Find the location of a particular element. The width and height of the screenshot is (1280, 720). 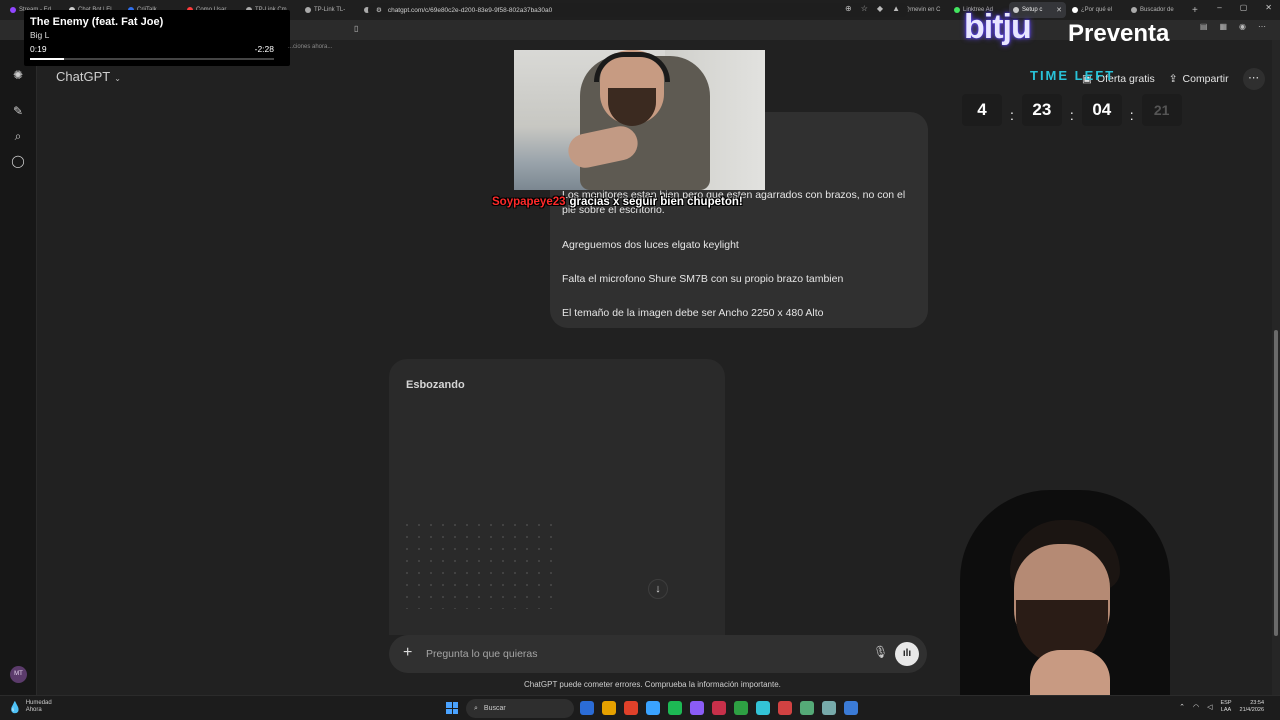

tab-label: @mevin en C is located at coordinates (922, 10).